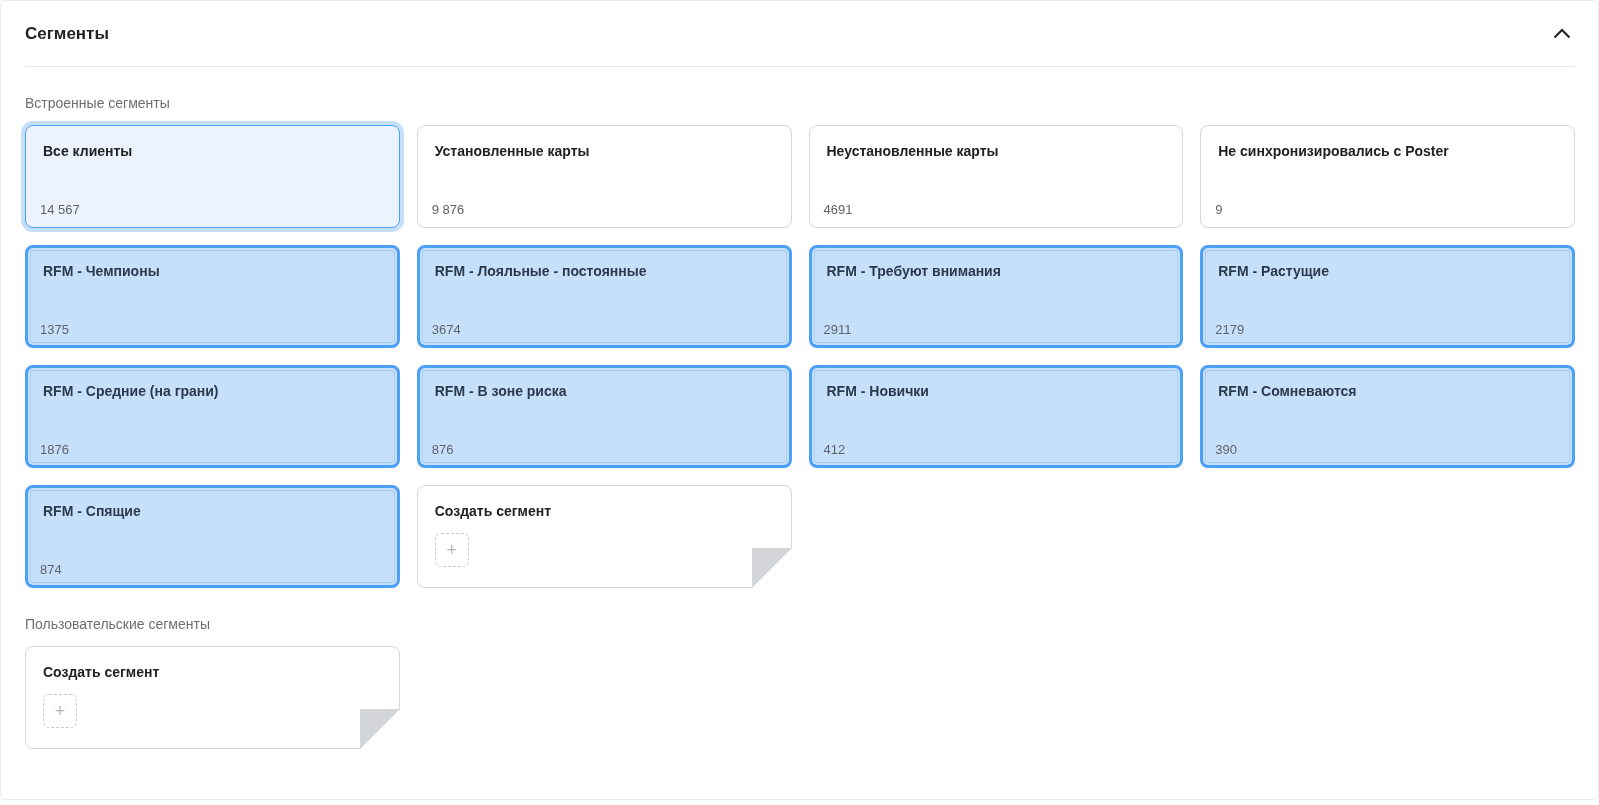 The height and width of the screenshot is (805, 1599). What do you see at coordinates (131, 391) in the screenshot?
I see `segment-title: RFM - Средние (на грани)` at bounding box center [131, 391].